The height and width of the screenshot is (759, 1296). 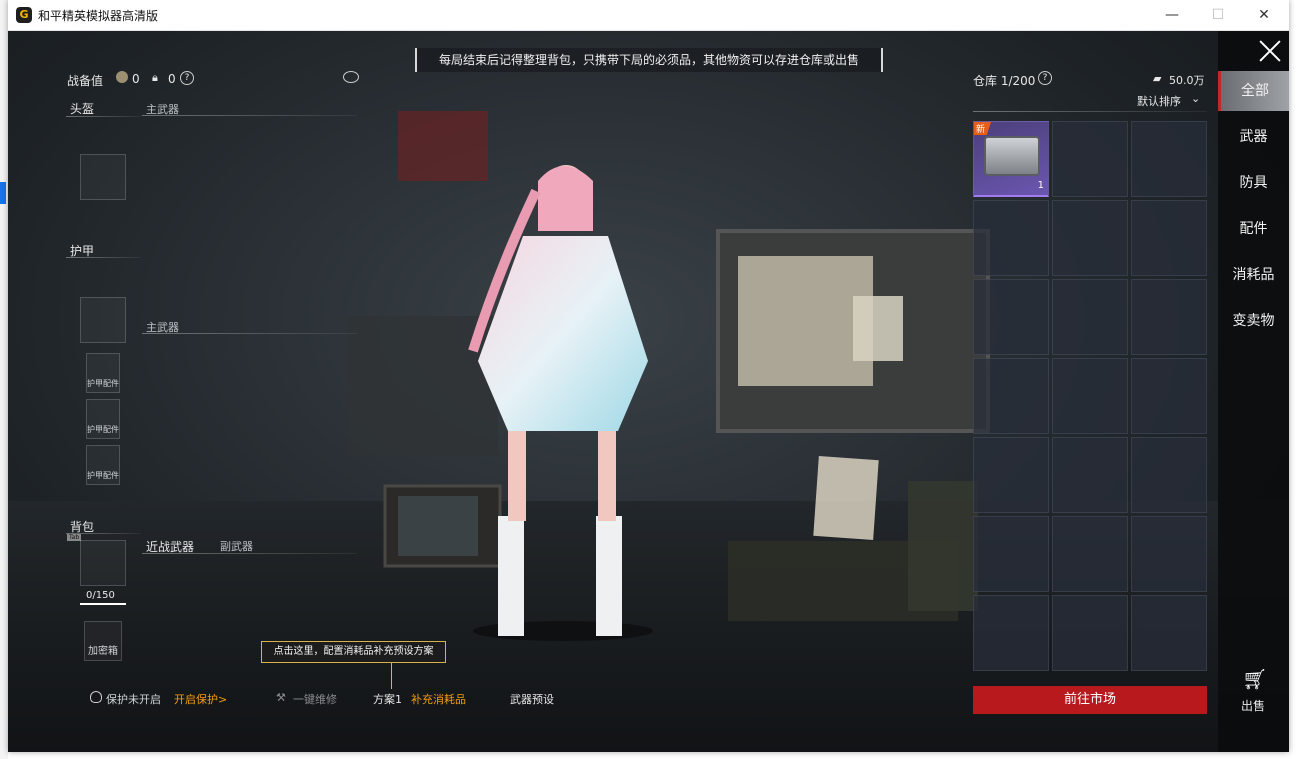 I want to click on maximize-button: ☐, so click(x=1218, y=15).